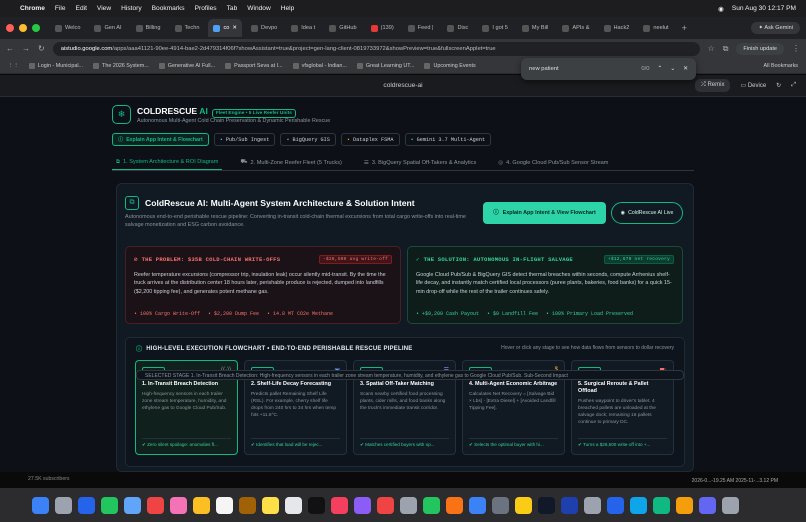  Describe the element at coordinates (655, 28) in the screenshot. I see `browser-tab: neelut` at that location.